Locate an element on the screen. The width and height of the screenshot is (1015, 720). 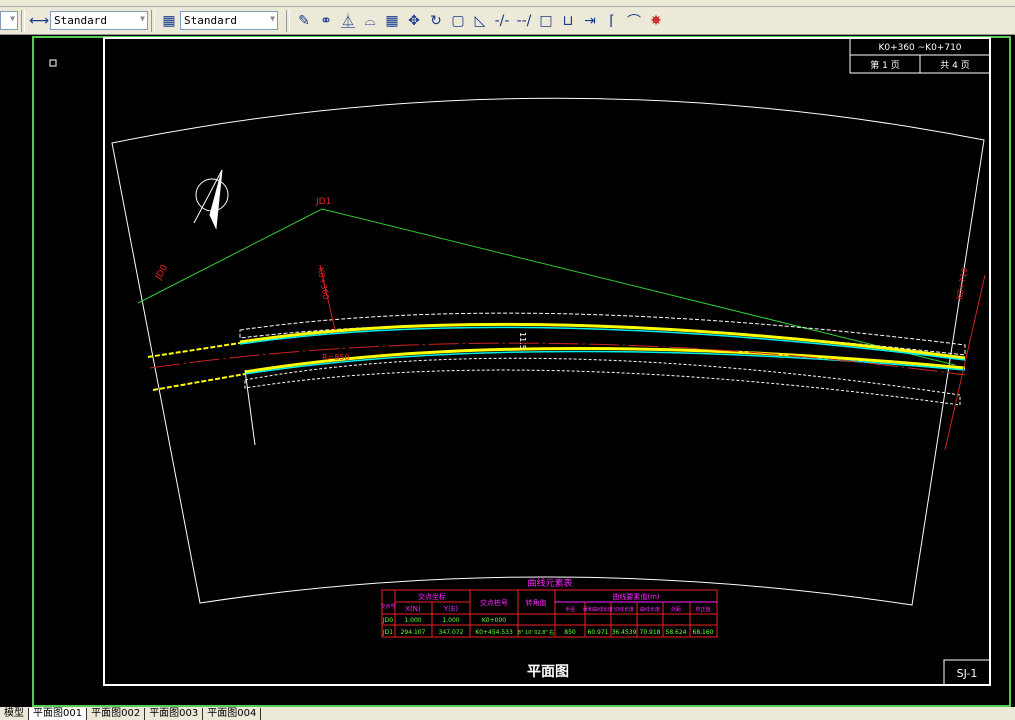
explode-icon: ✸ is located at coordinates (656, 21).